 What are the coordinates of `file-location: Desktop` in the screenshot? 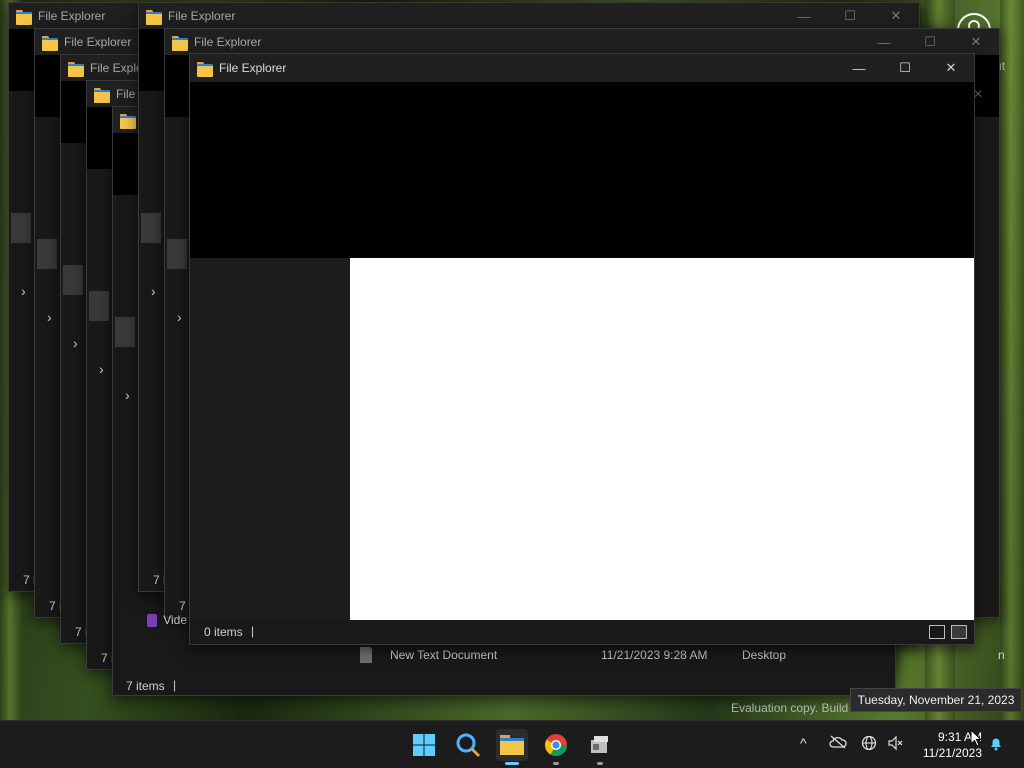 It's located at (764, 655).